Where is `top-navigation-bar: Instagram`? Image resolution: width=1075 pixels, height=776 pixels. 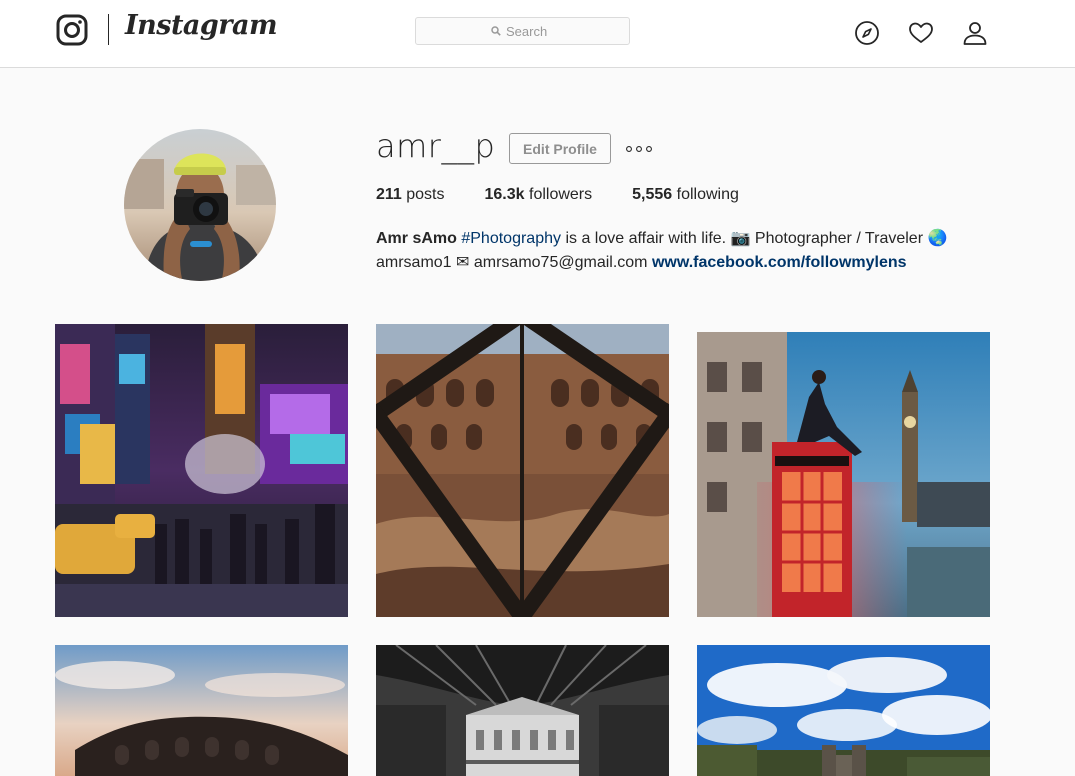
top-navigation-bar: Instagram is located at coordinates (537, 34).